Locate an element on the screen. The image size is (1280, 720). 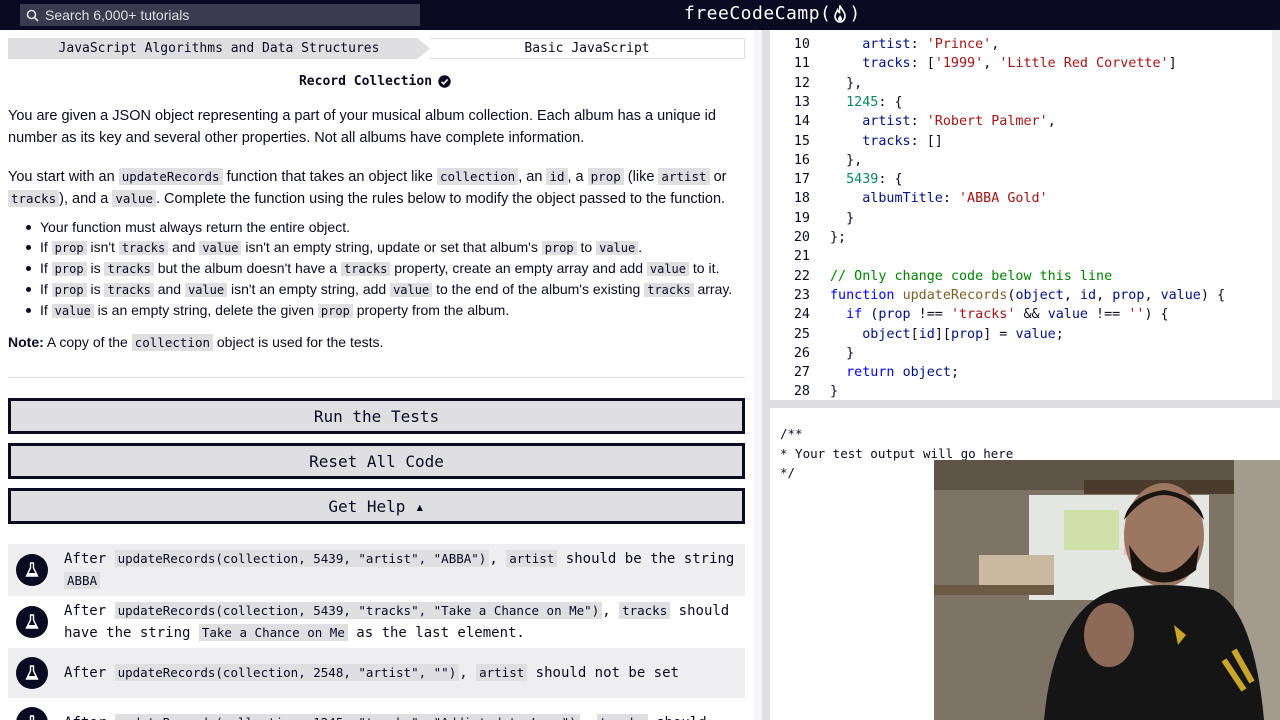
line-number: 20 is located at coordinates (801, 237).